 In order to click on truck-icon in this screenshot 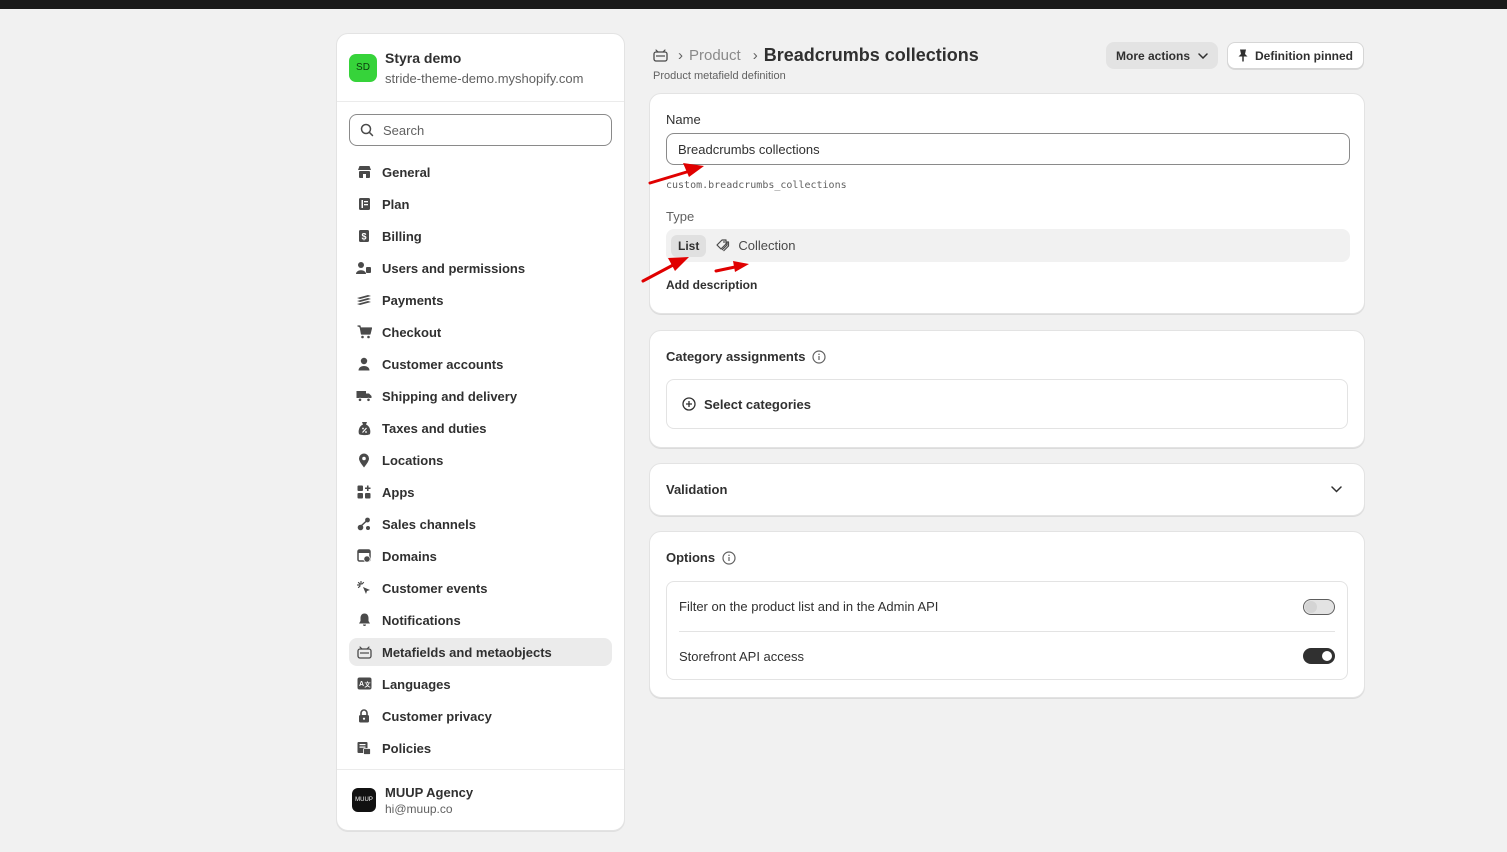, I will do `click(364, 396)`.